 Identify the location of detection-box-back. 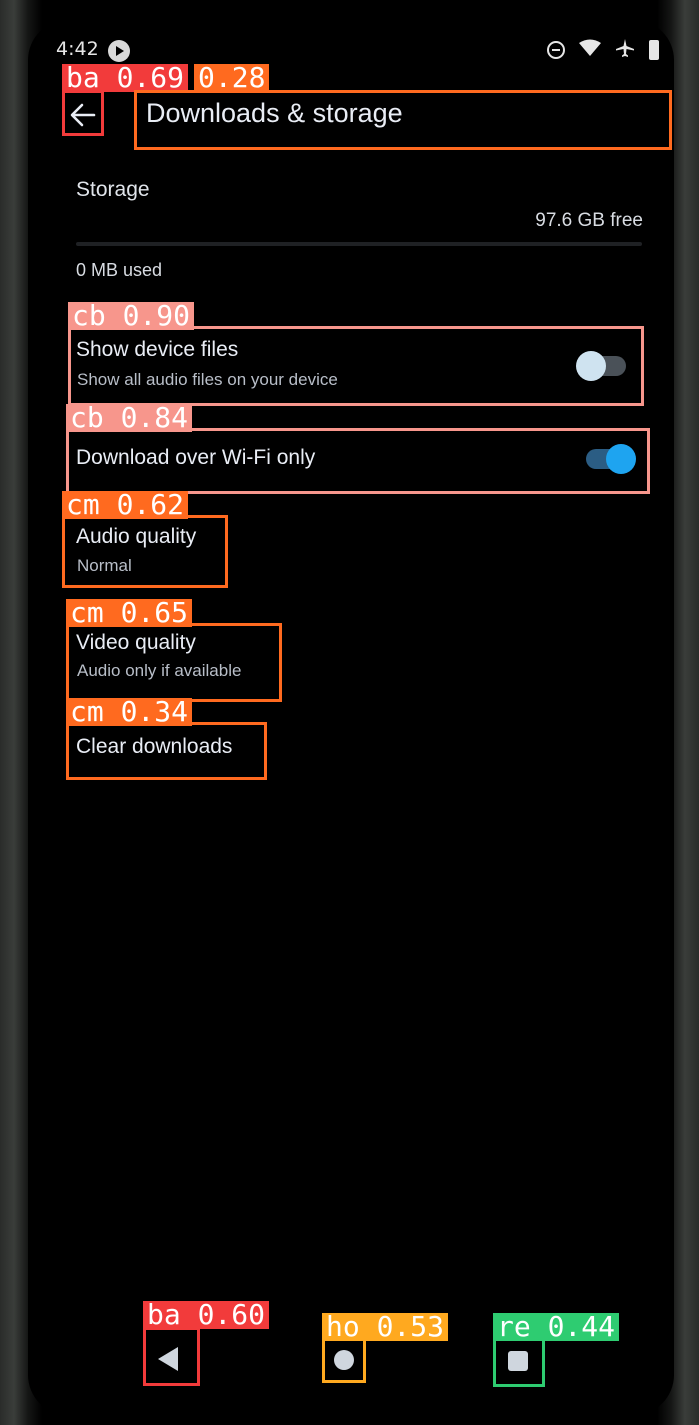
(83, 113).